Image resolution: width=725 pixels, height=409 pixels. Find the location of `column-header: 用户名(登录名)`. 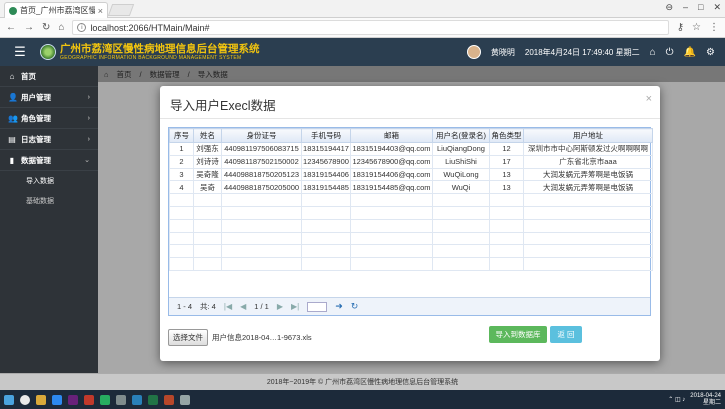

column-header: 用户名(登录名) is located at coordinates (461, 135).